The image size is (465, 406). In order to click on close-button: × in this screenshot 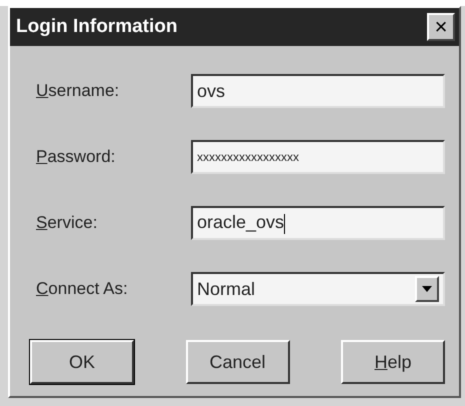, I will do `click(441, 27)`.